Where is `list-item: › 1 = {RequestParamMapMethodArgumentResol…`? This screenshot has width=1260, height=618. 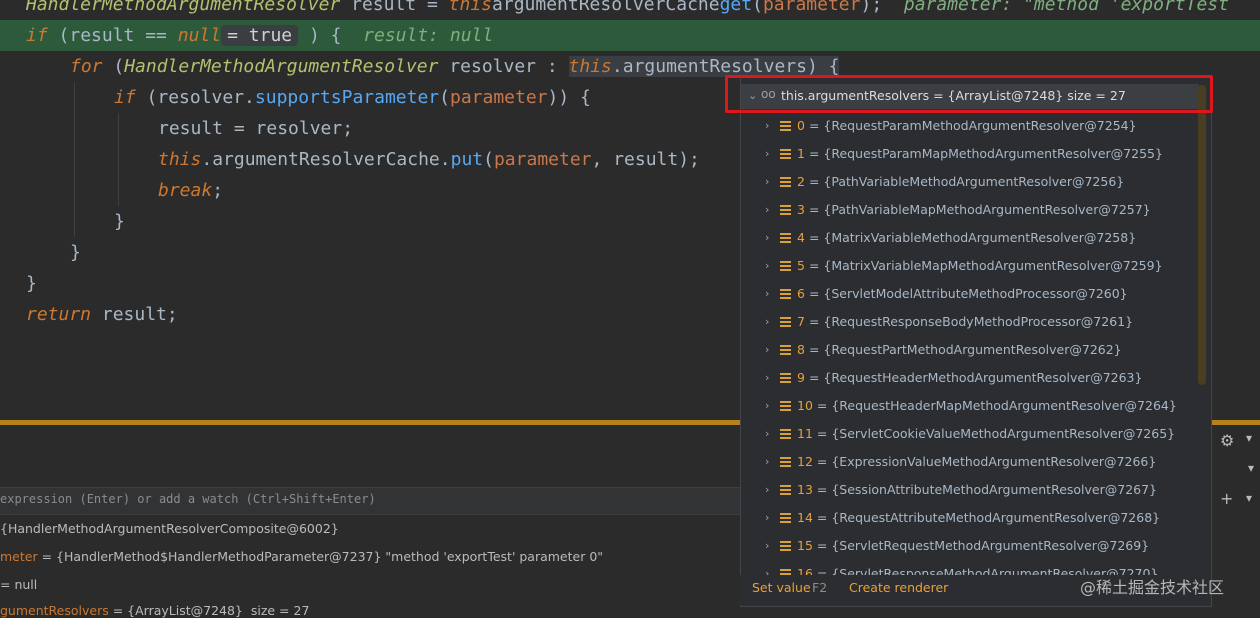 list-item: › 1 = {RequestParamMapMethodArgumentResol… is located at coordinates (971, 154).